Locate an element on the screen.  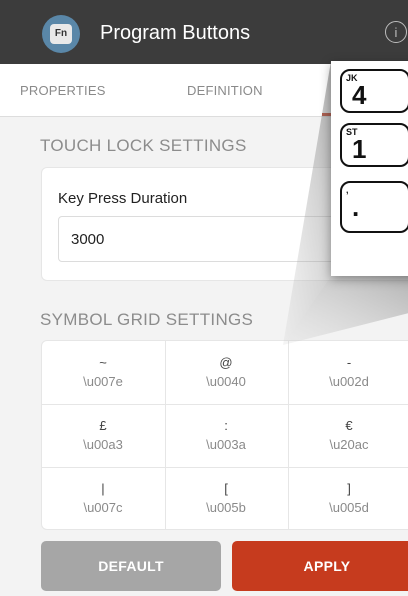
zoom-key: JK 4 is located at coordinates (374, 91).